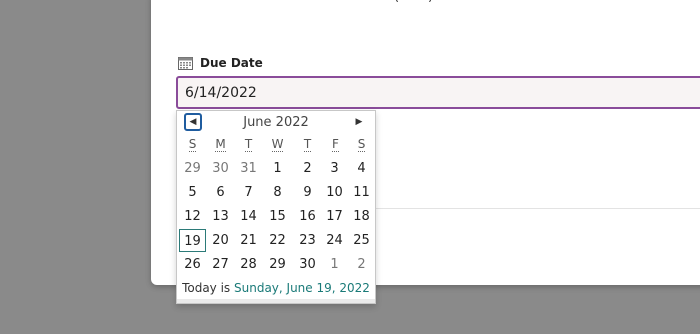 Image resolution: width=700 pixels, height=334 pixels. What do you see at coordinates (334, 192) in the screenshot?
I see `day-cell: 10` at bounding box center [334, 192].